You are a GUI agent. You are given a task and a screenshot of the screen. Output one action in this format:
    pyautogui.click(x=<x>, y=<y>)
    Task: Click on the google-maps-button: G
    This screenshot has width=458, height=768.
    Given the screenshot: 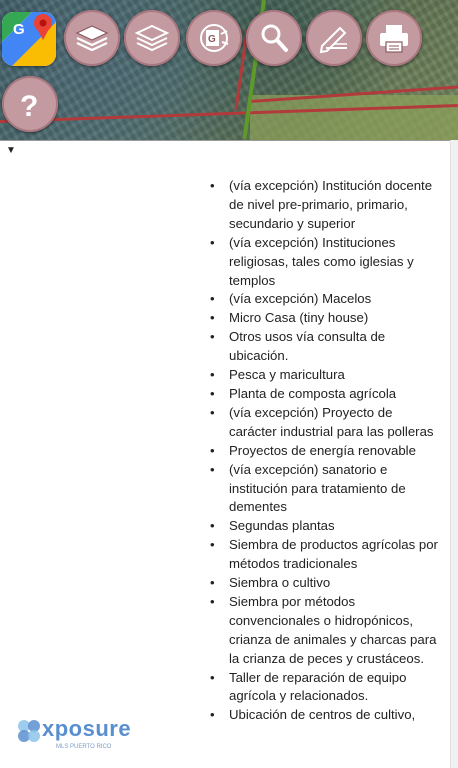 What is the action you would take?
    pyautogui.click(x=29, y=39)
    